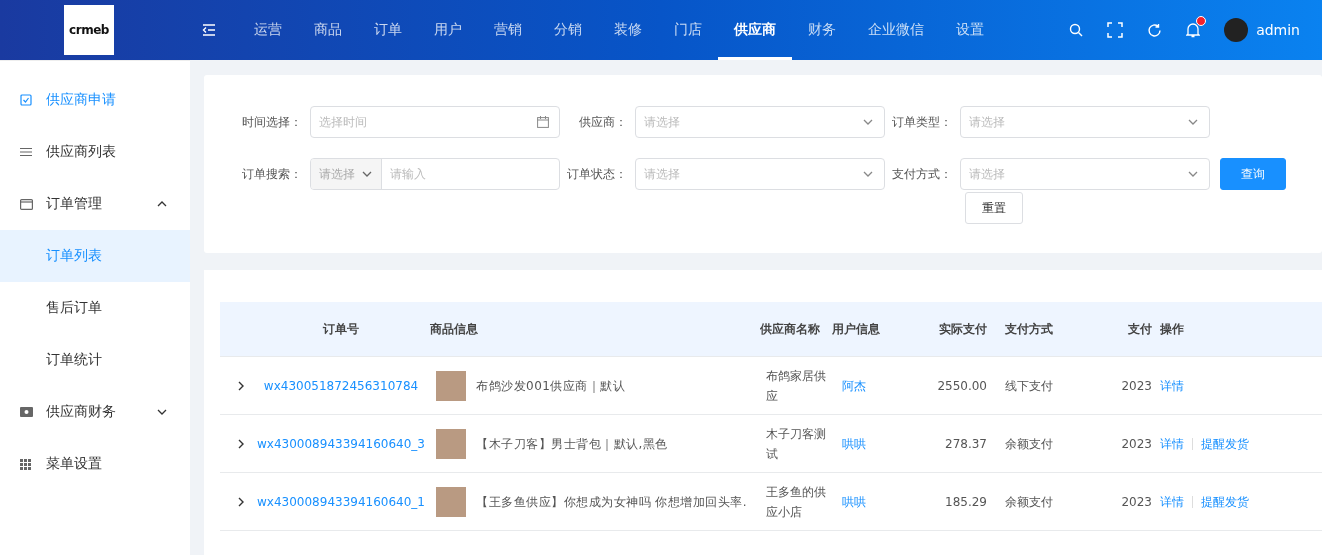  I want to click on supplier-name: 布鸽家居供应, so click(796, 386).